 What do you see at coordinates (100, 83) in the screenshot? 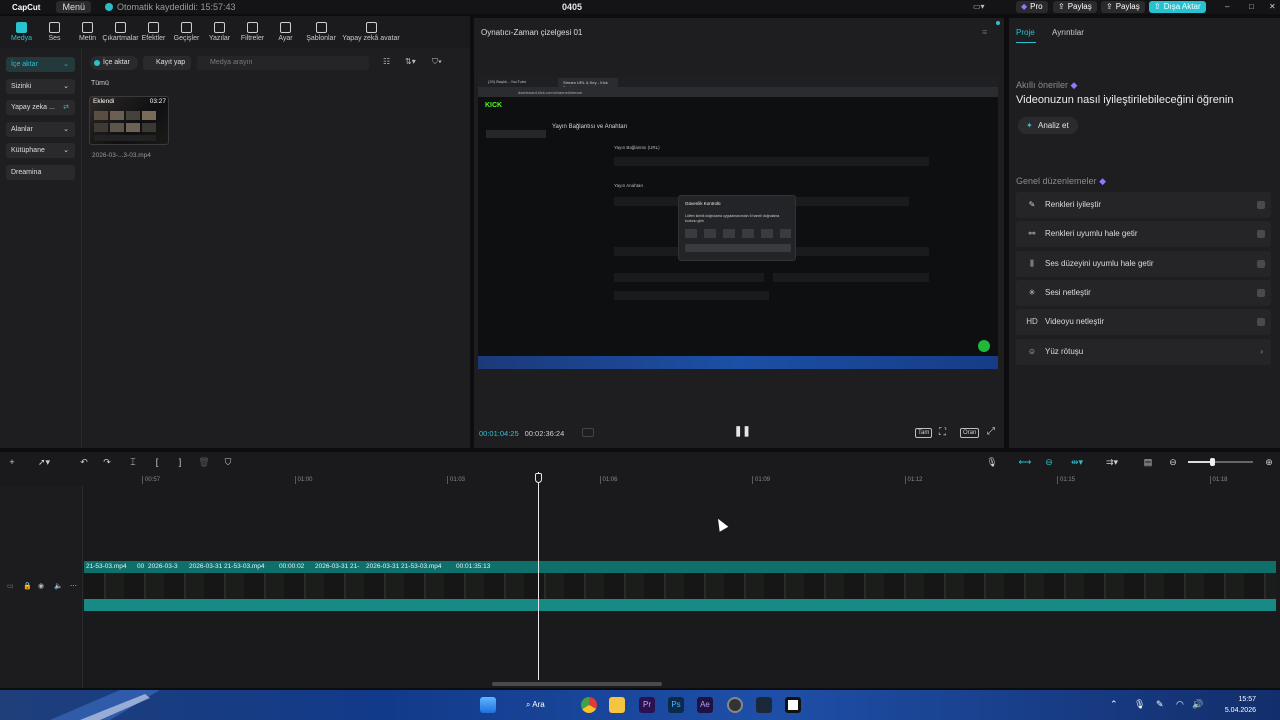
I see `filter-all-label: Tümü` at bounding box center [100, 83].